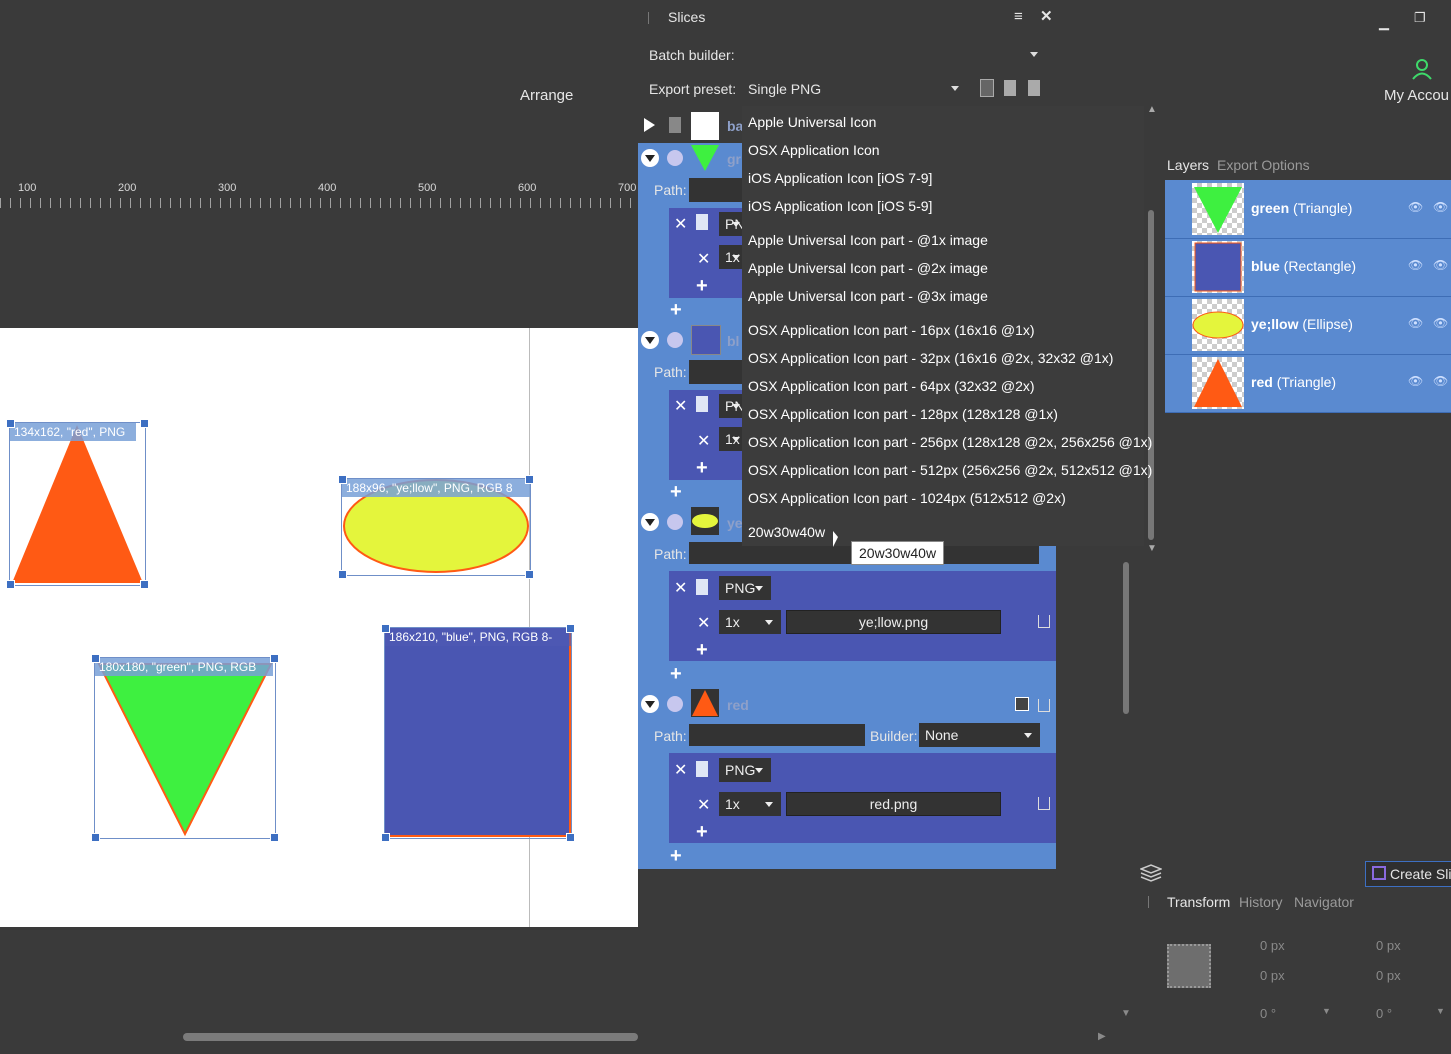 The width and height of the screenshot is (1451, 1054). I want to click on paste-preset-icon, so click(1010, 88).